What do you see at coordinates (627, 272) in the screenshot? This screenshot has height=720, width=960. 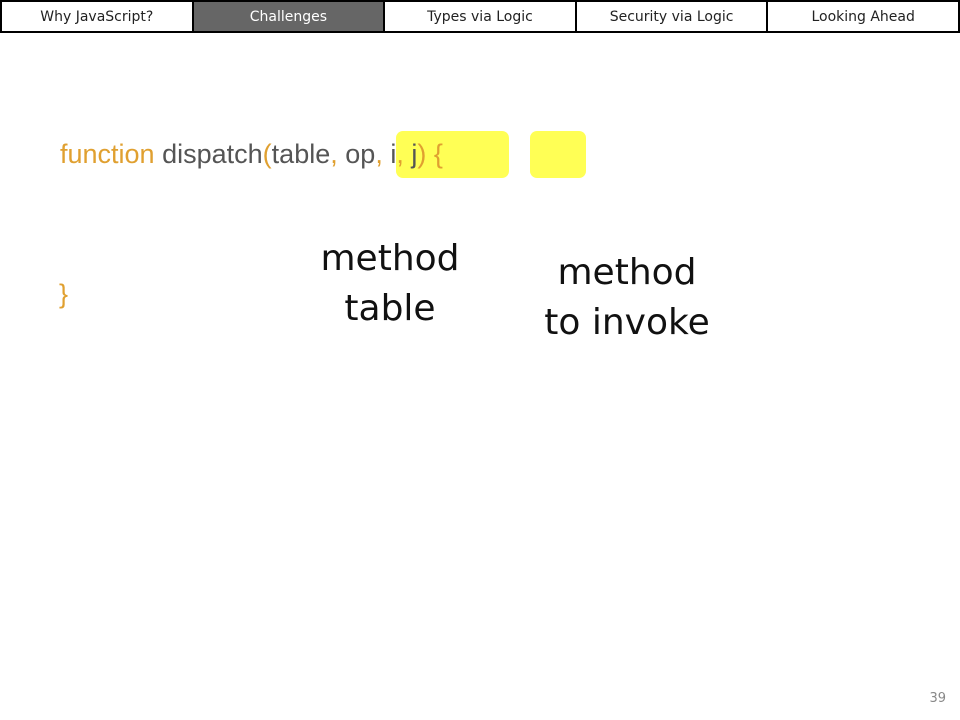 I see `method-invoke-line1: method` at bounding box center [627, 272].